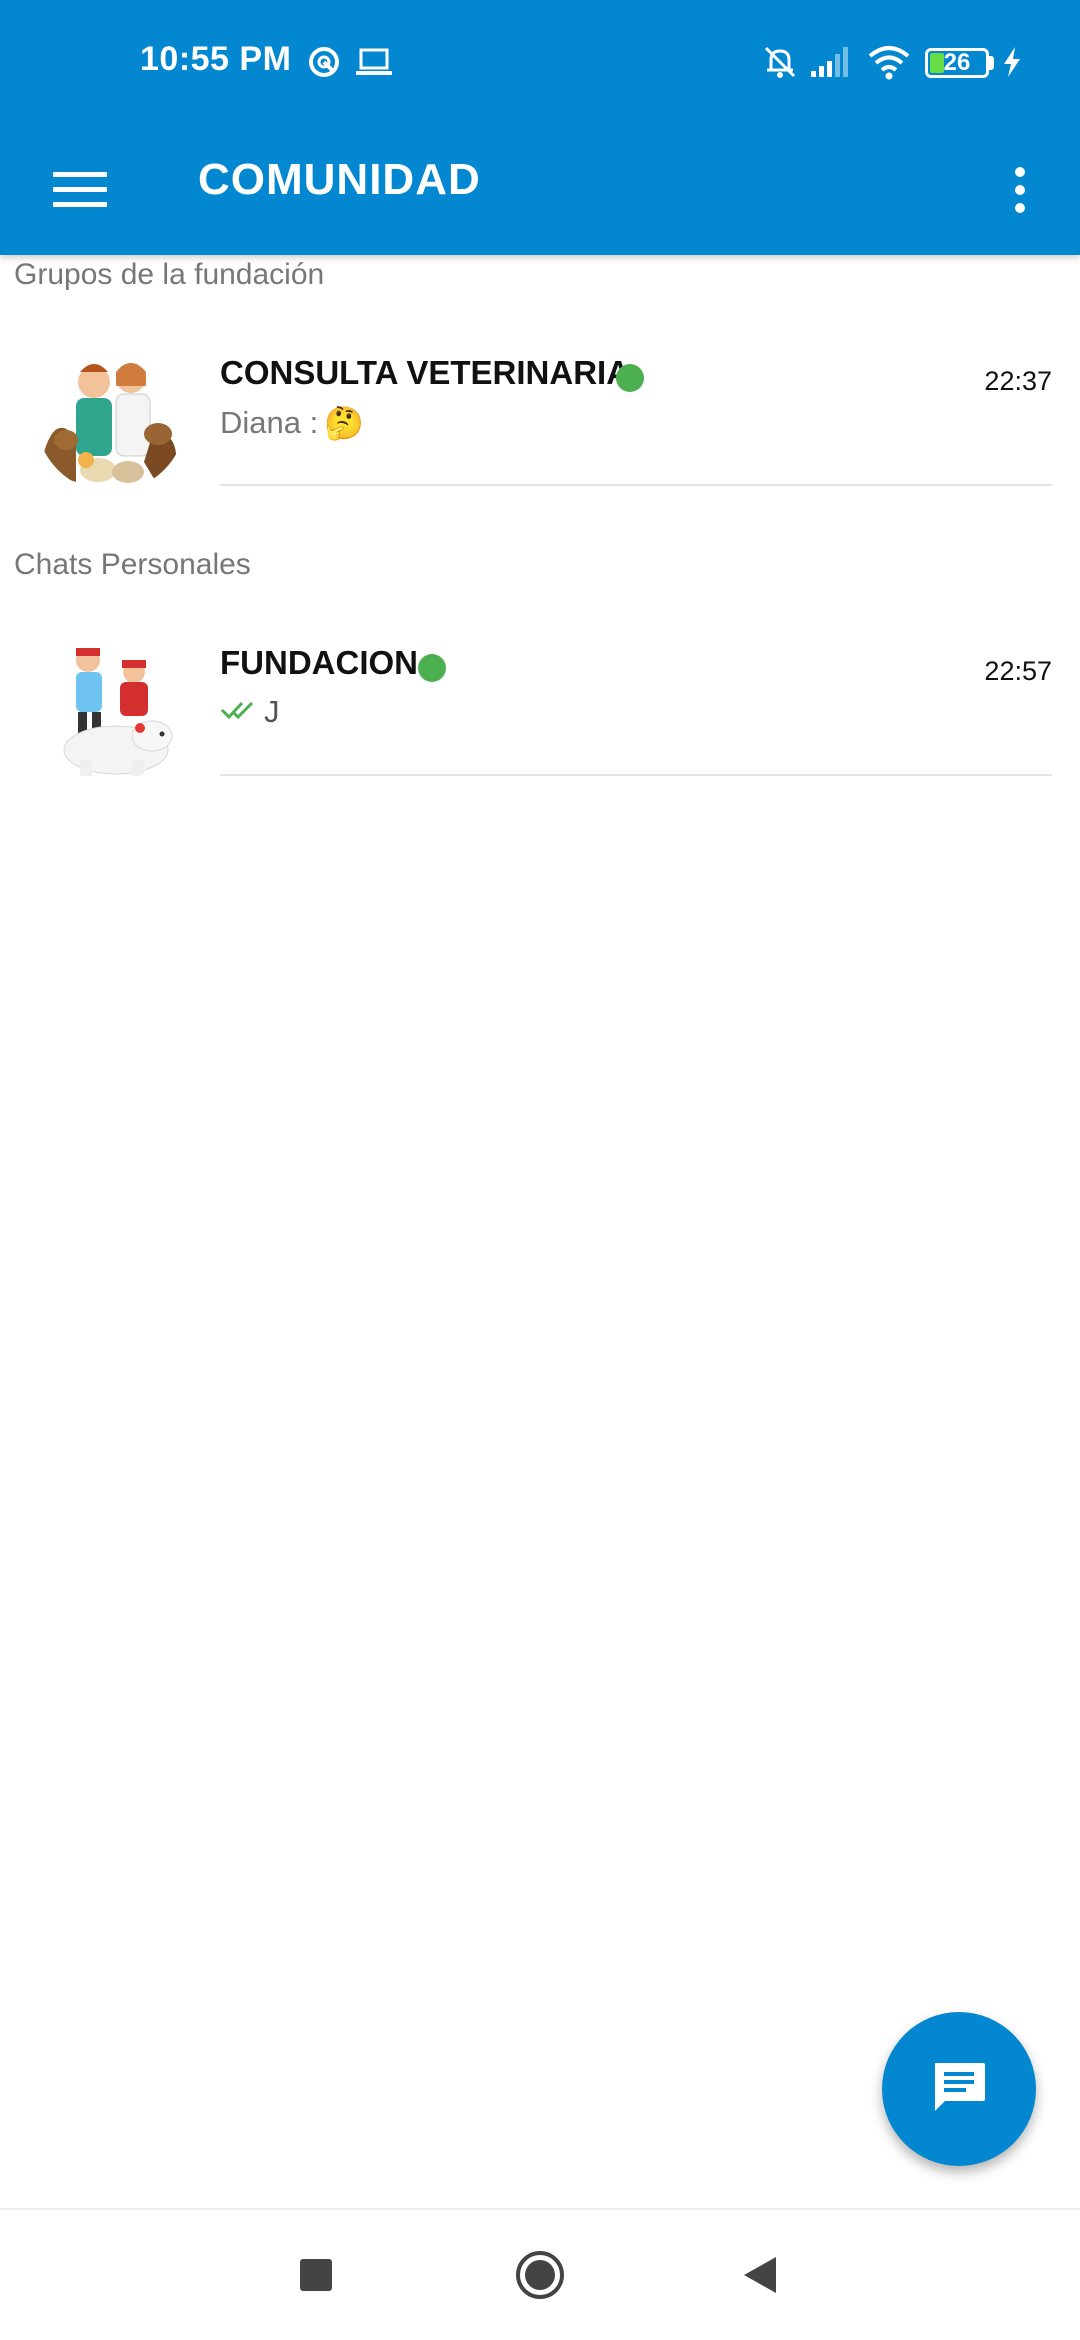 The height and width of the screenshot is (2340, 1080). What do you see at coordinates (540, 62) in the screenshot?
I see `status-bar: 10:55 PM 26` at bounding box center [540, 62].